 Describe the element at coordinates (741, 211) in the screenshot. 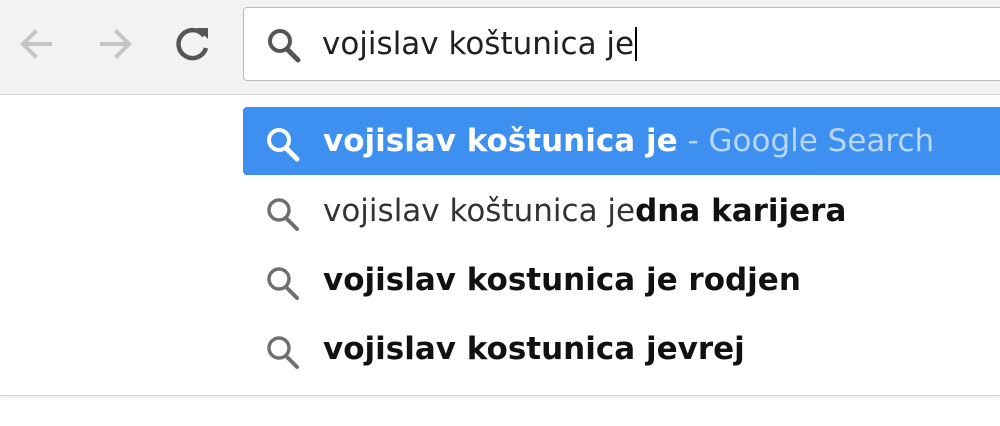

I see `suggestion-completion: dna karijera` at that location.